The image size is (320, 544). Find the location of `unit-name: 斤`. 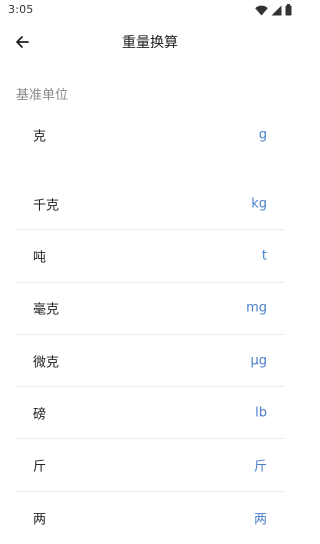

unit-name: 斤 is located at coordinates (40, 467).